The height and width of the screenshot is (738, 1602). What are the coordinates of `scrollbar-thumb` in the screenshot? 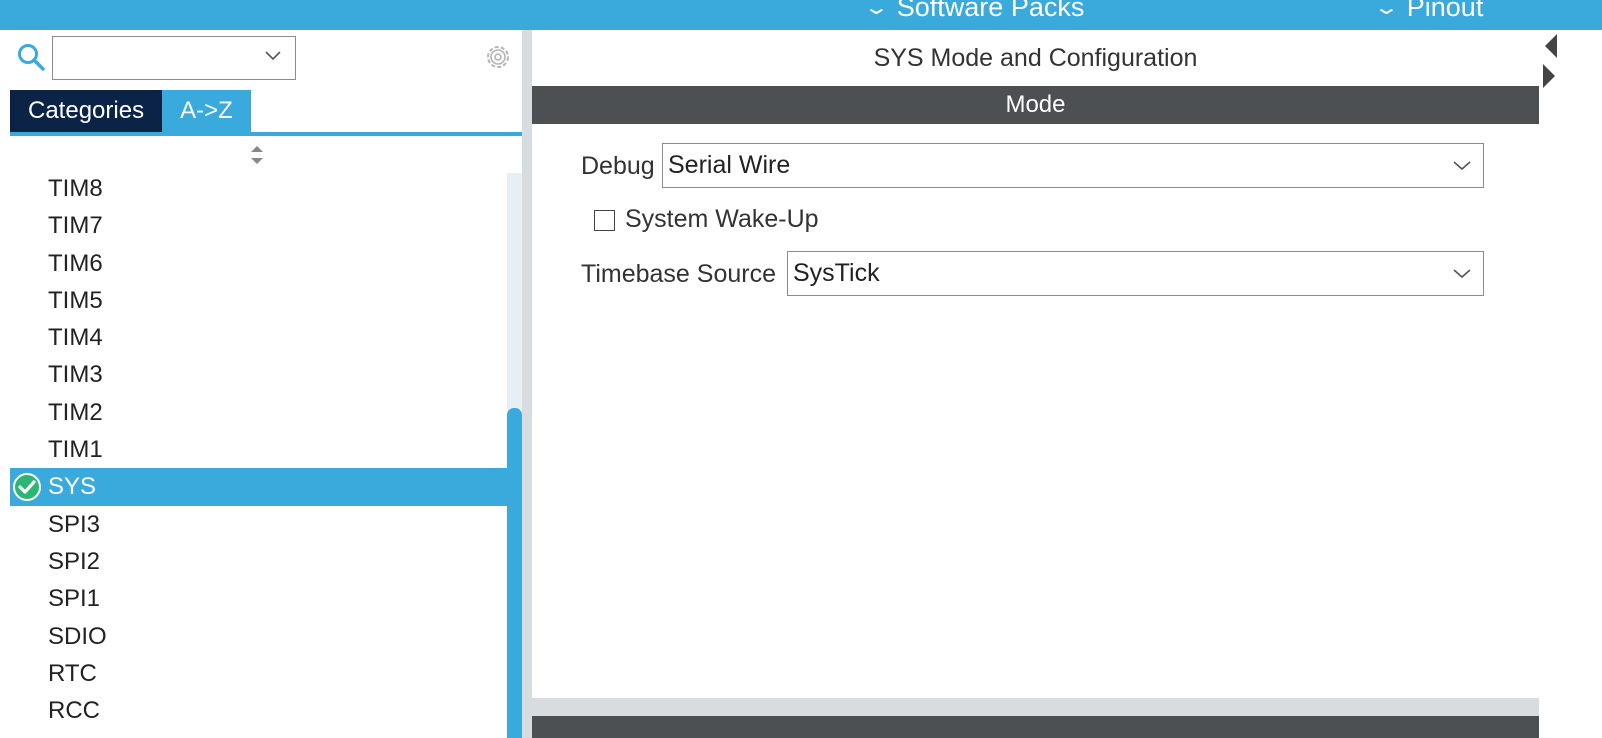 It's located at (514, 573).